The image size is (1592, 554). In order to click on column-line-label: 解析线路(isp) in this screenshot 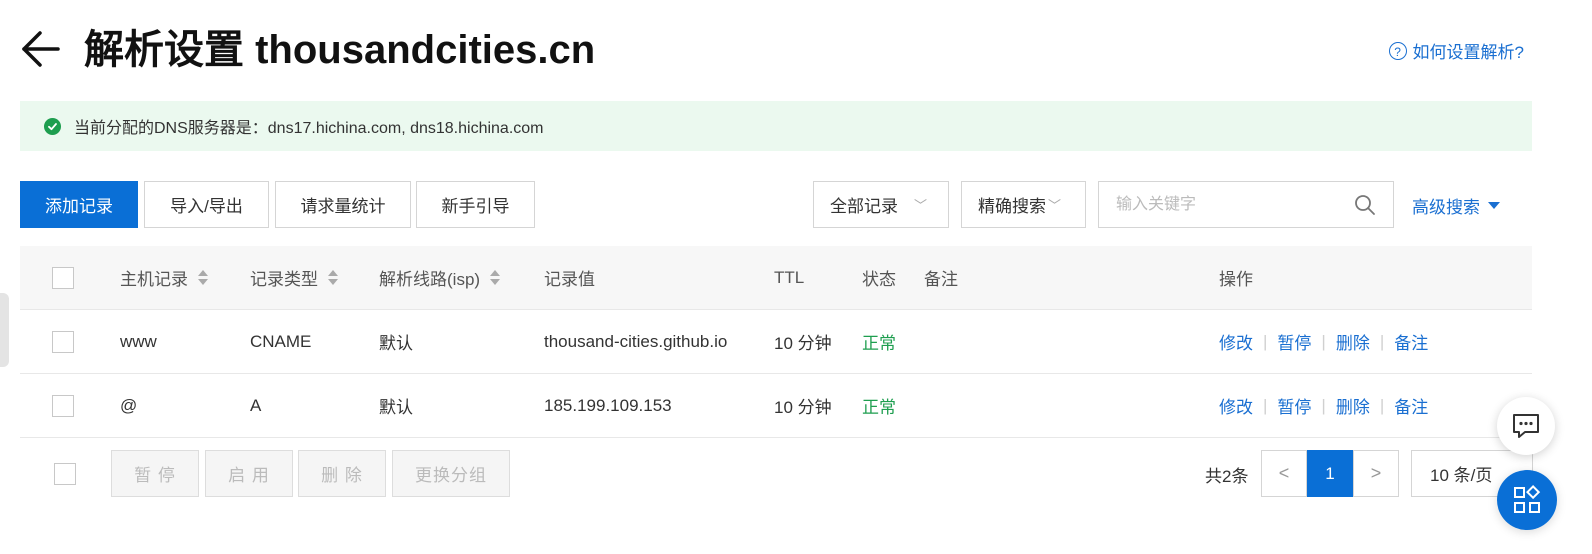, I will do `click(430, 279)`.